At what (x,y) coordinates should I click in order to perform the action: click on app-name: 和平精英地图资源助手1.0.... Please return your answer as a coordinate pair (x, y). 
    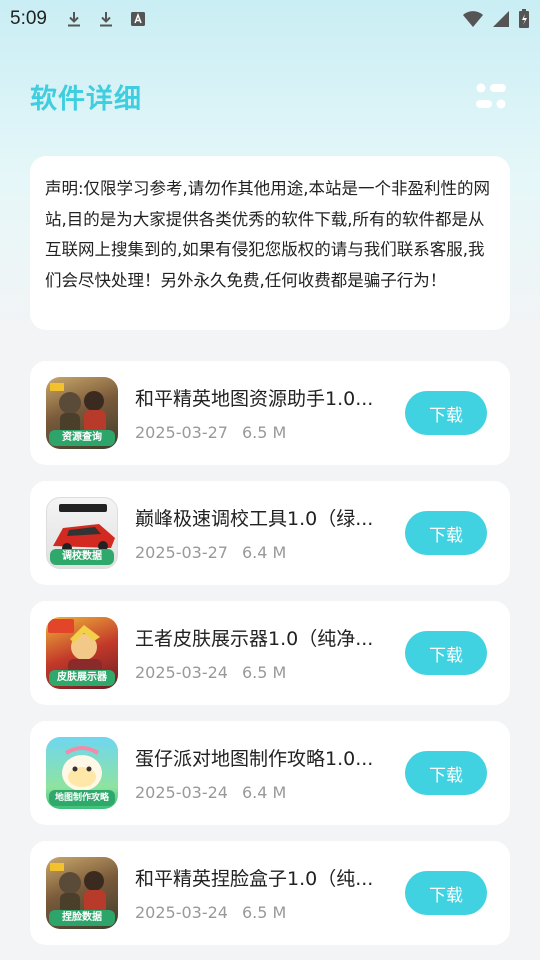
    Looking at the image, I should click on (254, 399).